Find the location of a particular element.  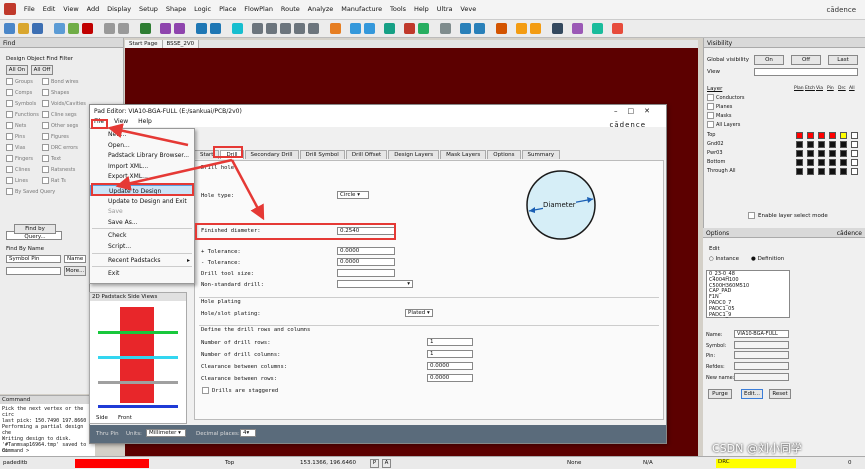

watermark: CSDN @刘小同学 is located at coordinates (757, 448).